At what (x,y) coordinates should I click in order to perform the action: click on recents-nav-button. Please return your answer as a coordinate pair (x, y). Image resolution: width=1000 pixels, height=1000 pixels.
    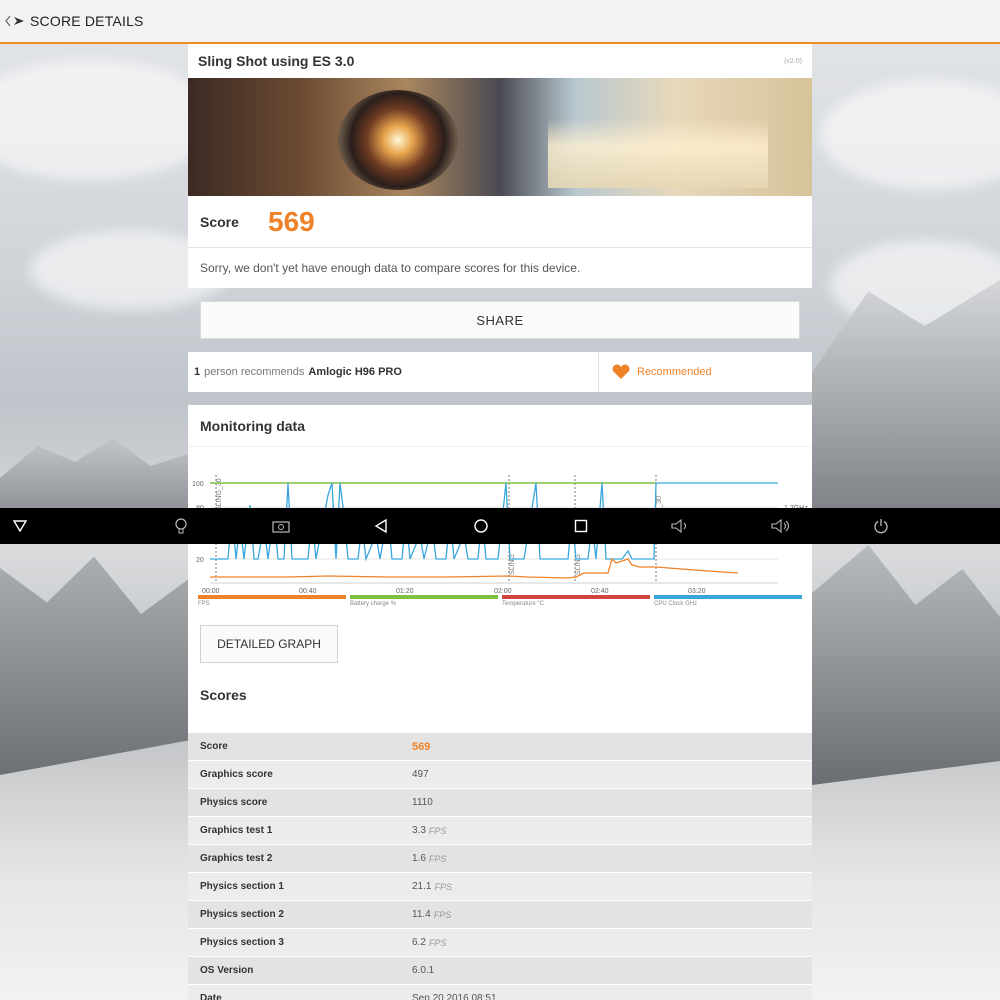
    Looking at the image, I should click on (581, 526).